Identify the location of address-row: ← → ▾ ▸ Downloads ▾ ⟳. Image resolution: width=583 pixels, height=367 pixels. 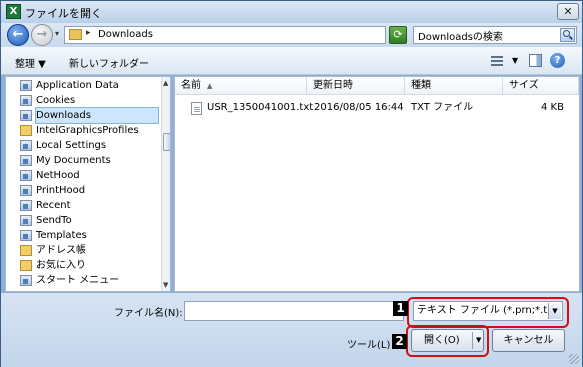
(291, 35).